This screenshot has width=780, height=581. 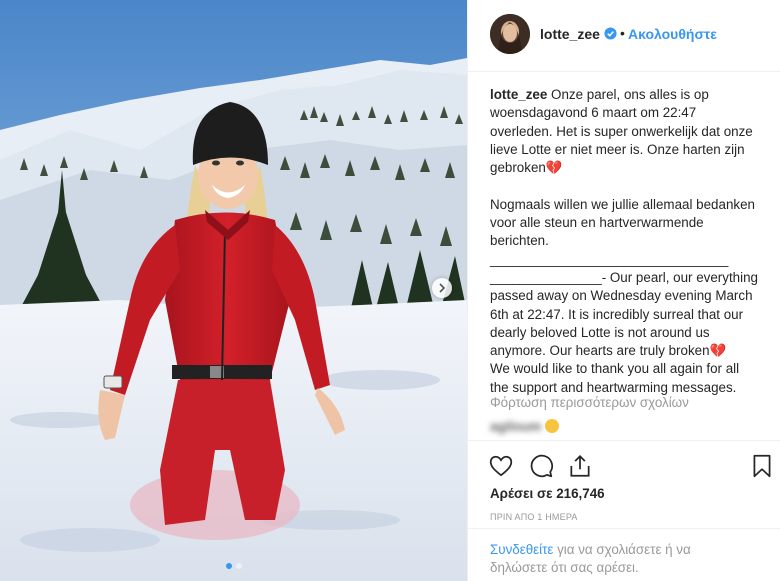 I want to click on load-more-comments-link: Φόρτωση περισσότερων σχολίων, so click(x=589, y=402).